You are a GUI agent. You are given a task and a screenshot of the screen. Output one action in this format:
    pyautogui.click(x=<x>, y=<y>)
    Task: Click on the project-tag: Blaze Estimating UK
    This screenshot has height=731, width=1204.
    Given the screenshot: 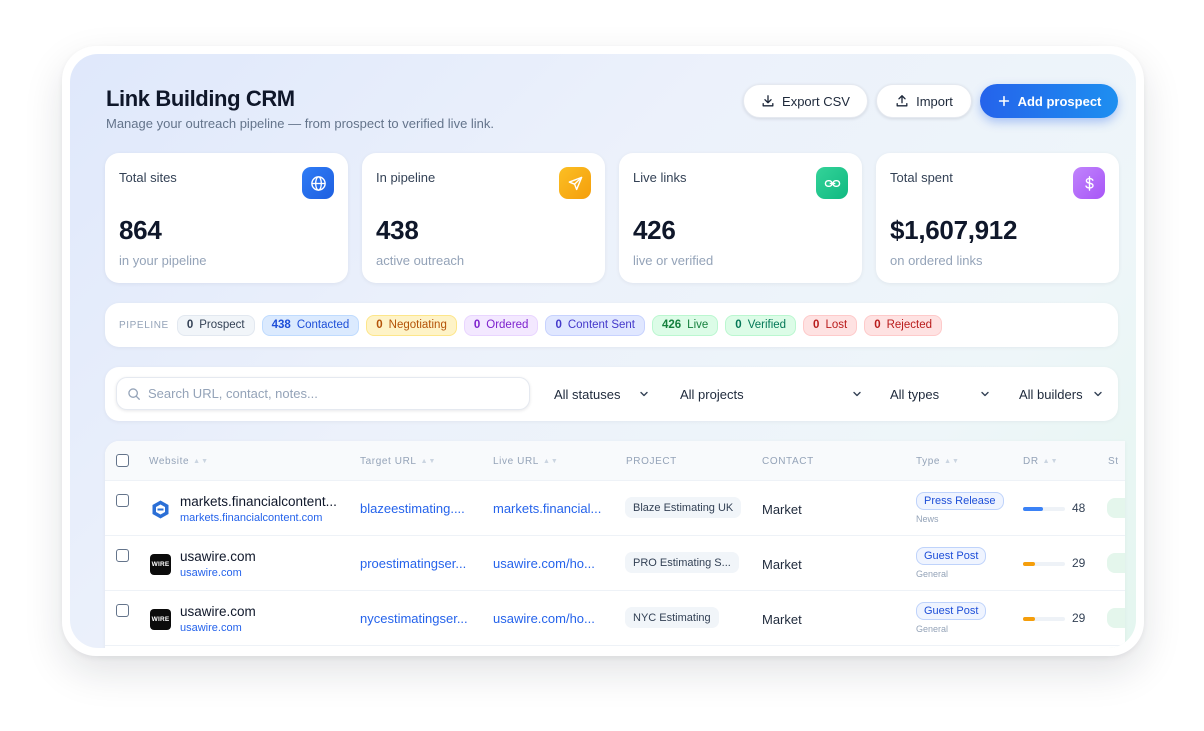 What is the action you would take?
    pyautogui.click(x=683, y=507)
    